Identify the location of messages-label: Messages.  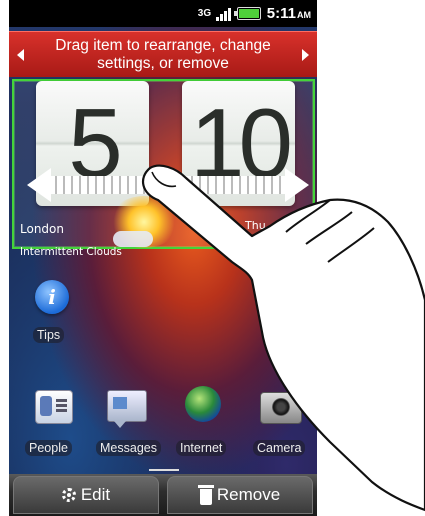
(128, 448).